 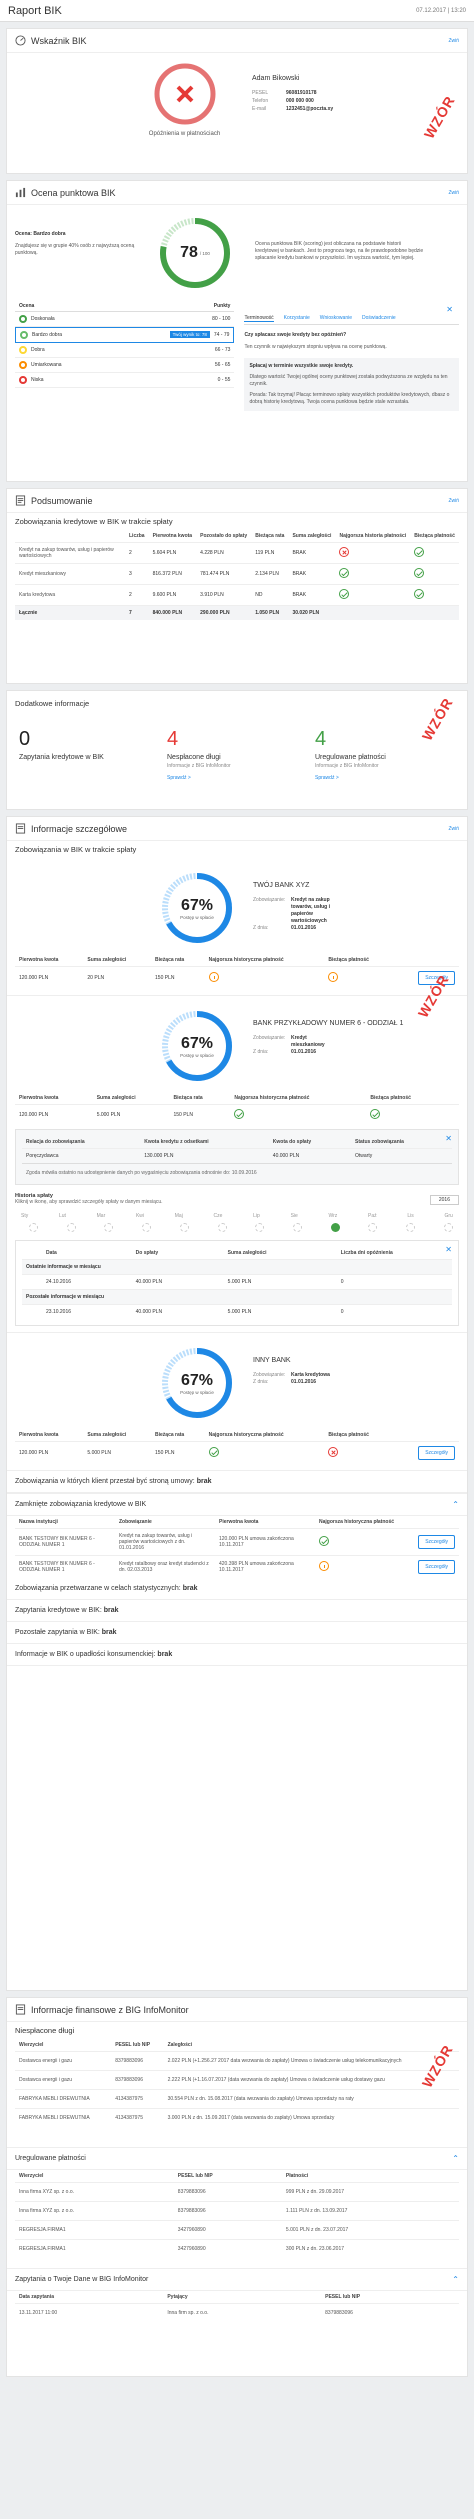 What do you see at coordinates (137, 612) in the screenshot?
I see `total-cell: 7` at bounding box center [137, 612].